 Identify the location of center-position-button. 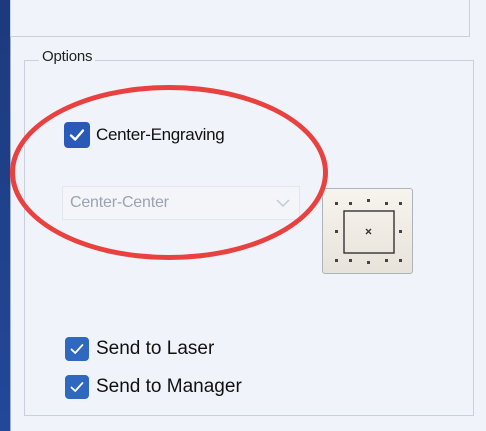
(367, 231).